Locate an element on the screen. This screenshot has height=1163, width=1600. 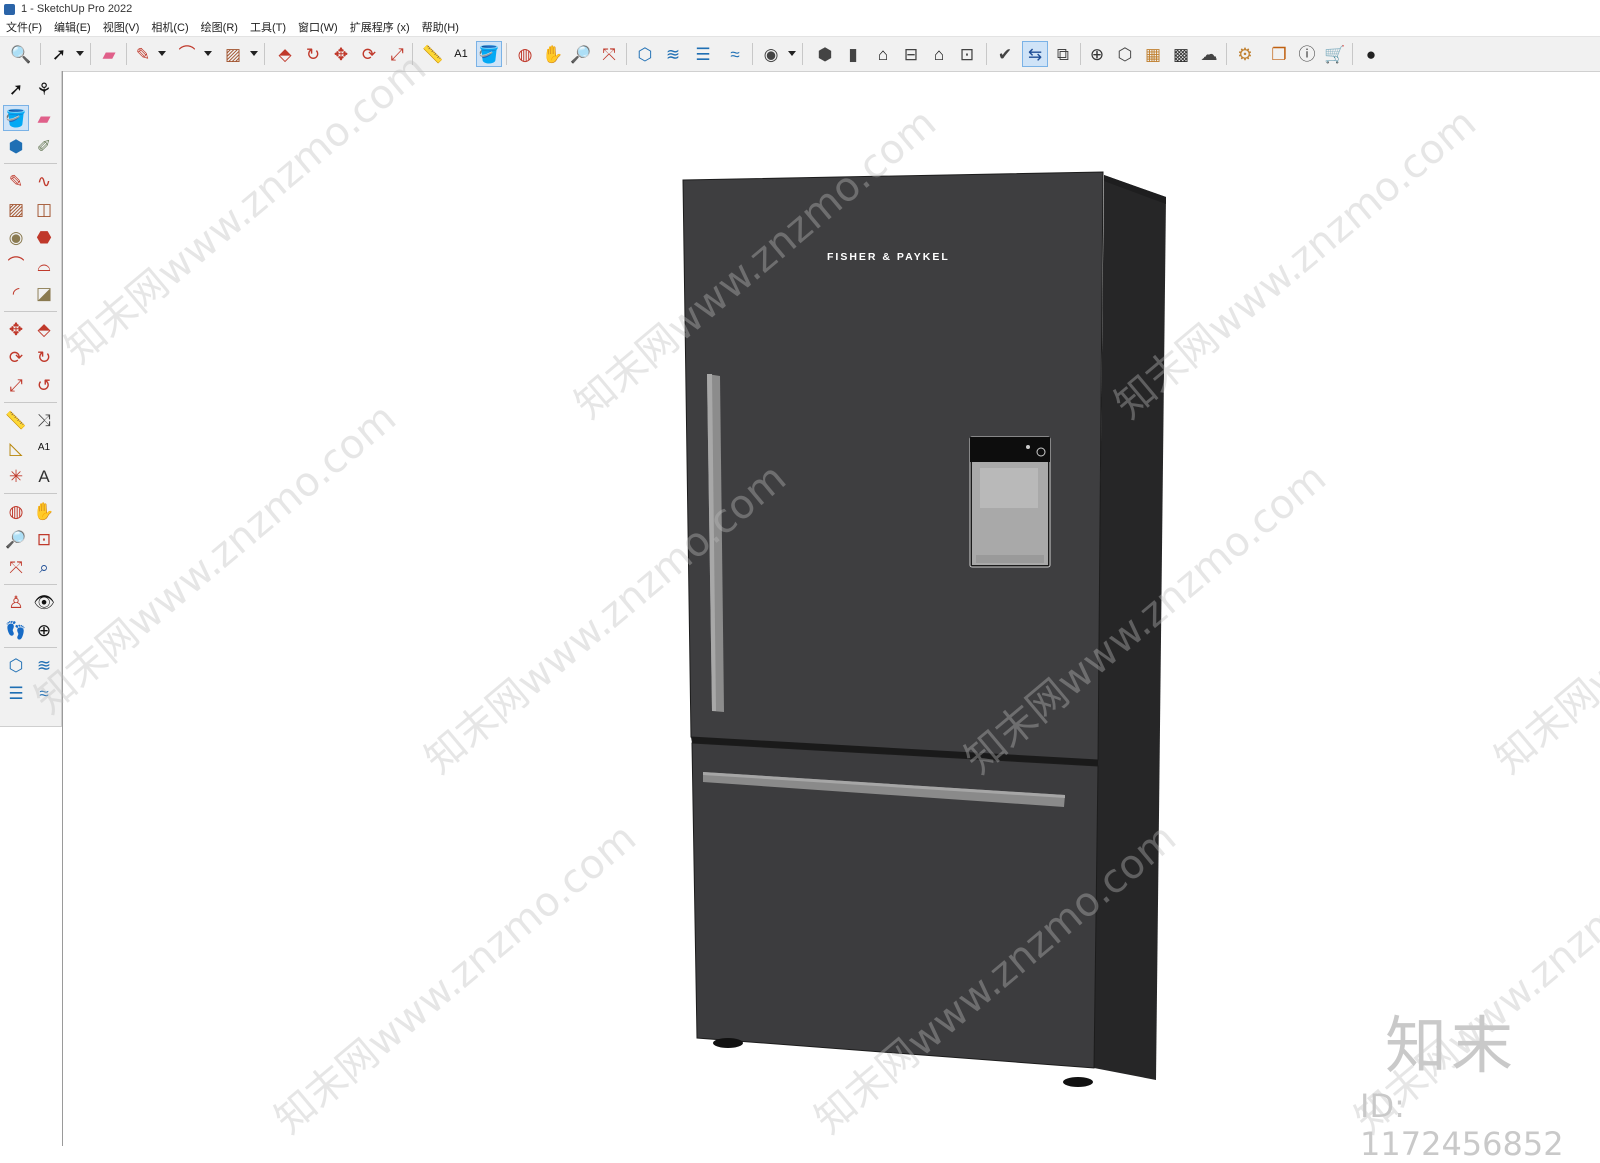
brand-label: FISHER & PAYKEL is located at coordinates (888, 257).